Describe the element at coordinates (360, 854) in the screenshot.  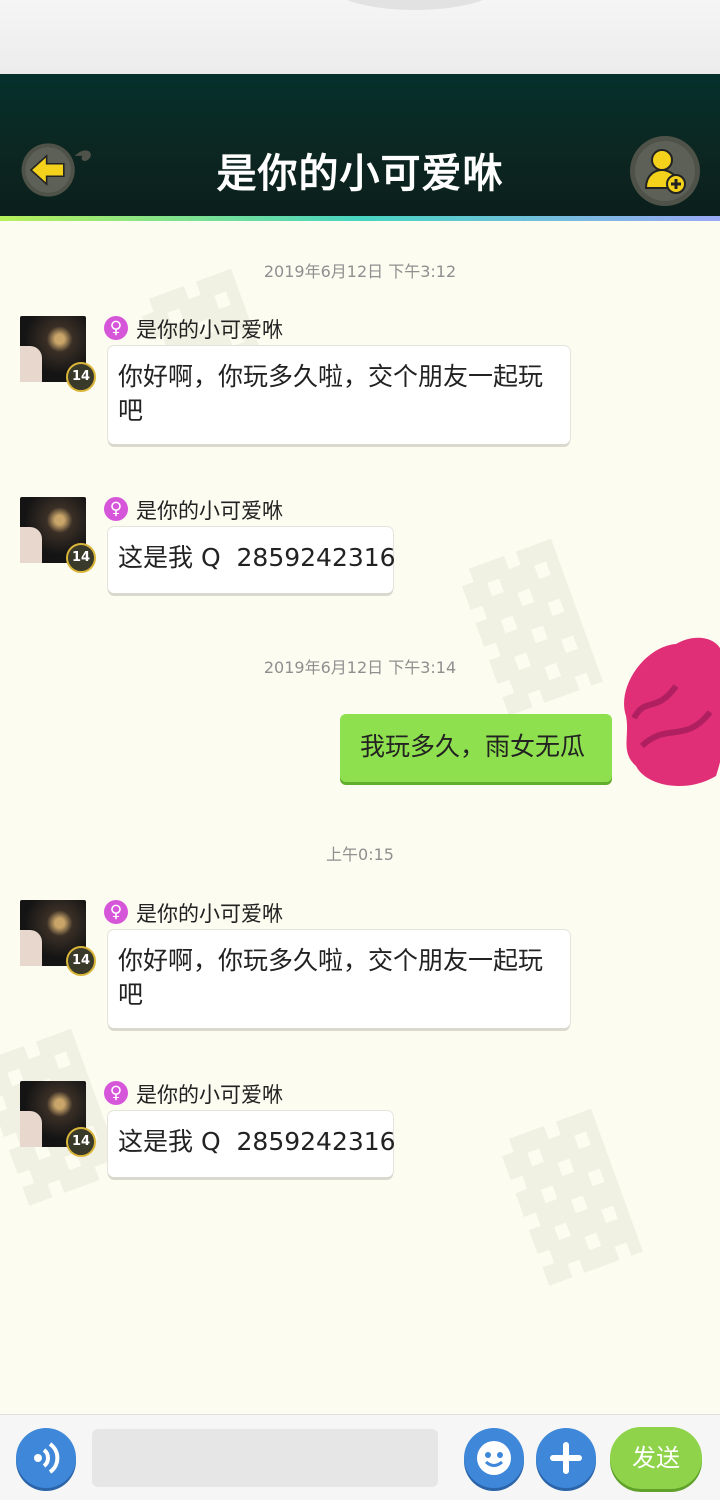
I see `timestamp: 上午0:15` at that location.